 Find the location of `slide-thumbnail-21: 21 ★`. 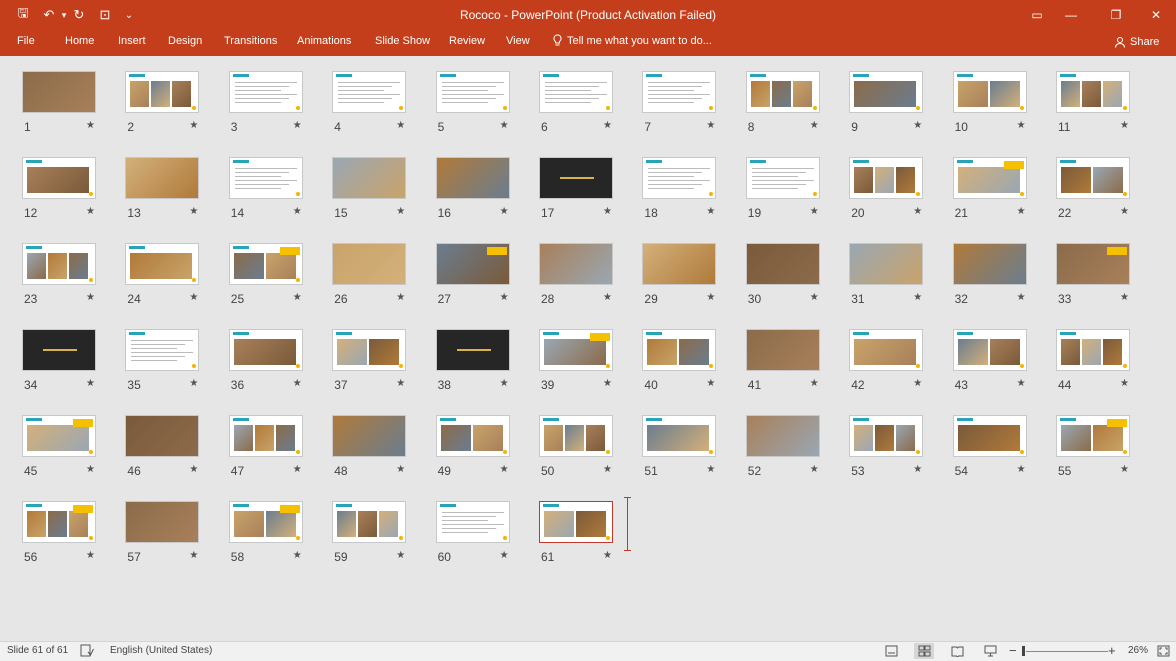

slide-thumbnail-21: 21 ★ is located at coordinates (983, 181).